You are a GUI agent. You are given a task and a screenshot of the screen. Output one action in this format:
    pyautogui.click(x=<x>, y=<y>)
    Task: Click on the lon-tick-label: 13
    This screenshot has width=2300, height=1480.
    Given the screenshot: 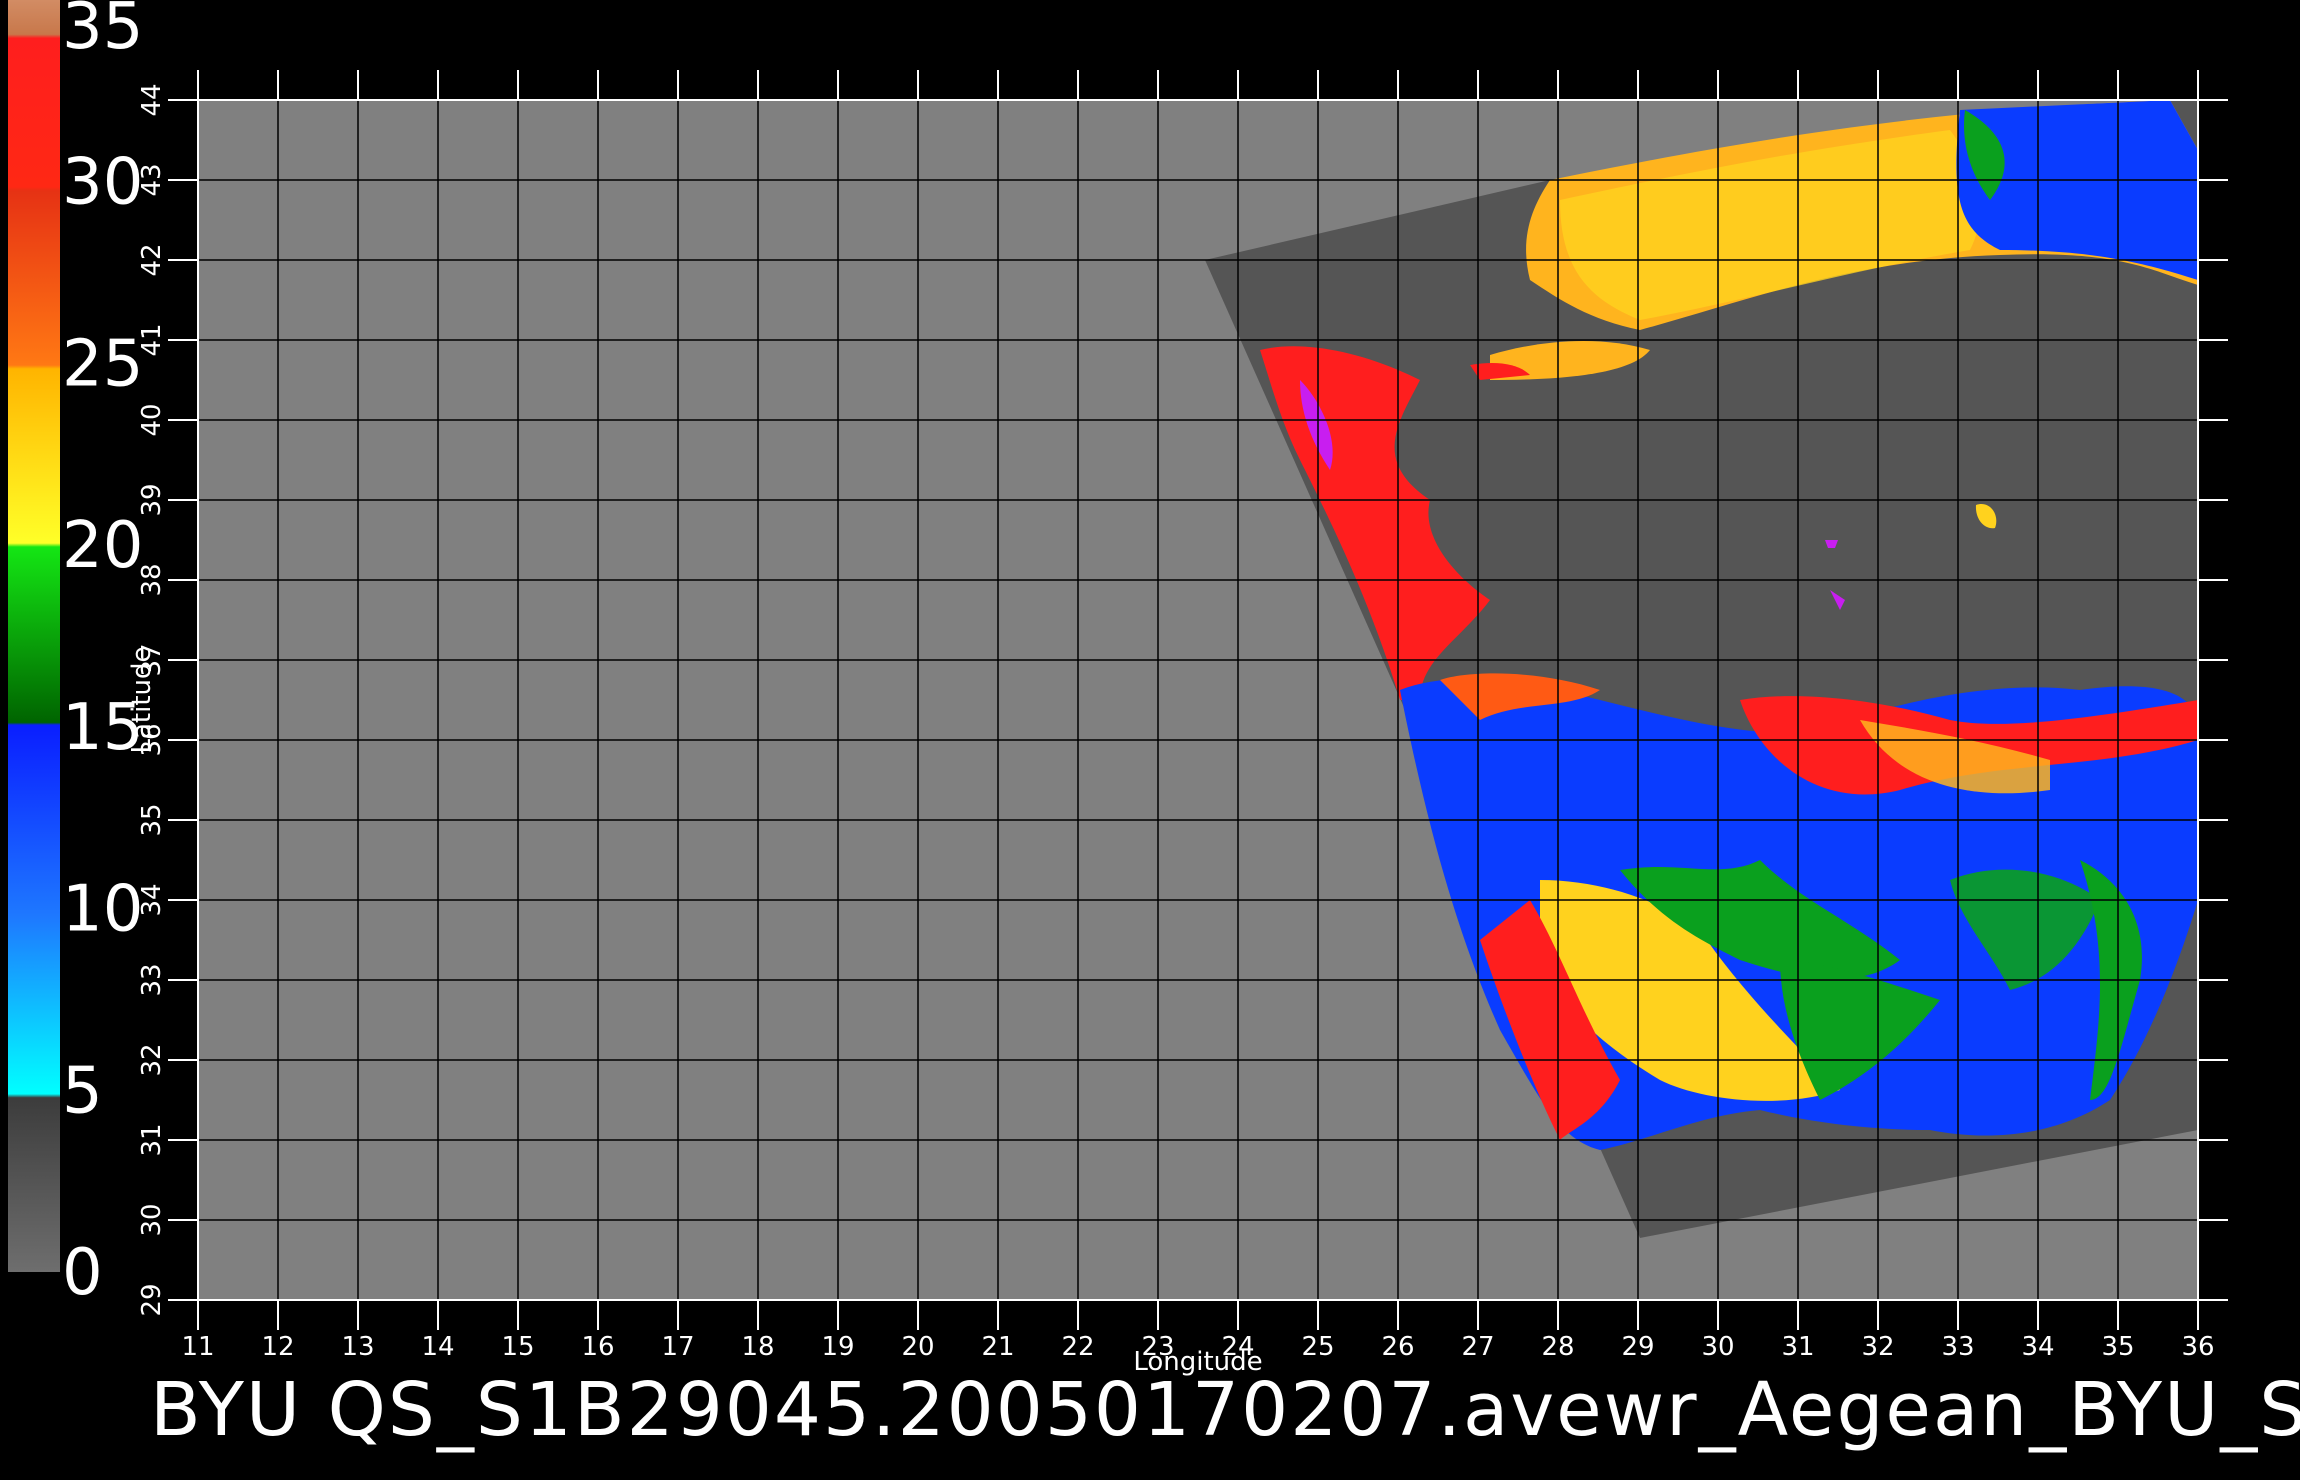 What is the action you would take?
    pyautogui.click(x=357, y=1347)
    